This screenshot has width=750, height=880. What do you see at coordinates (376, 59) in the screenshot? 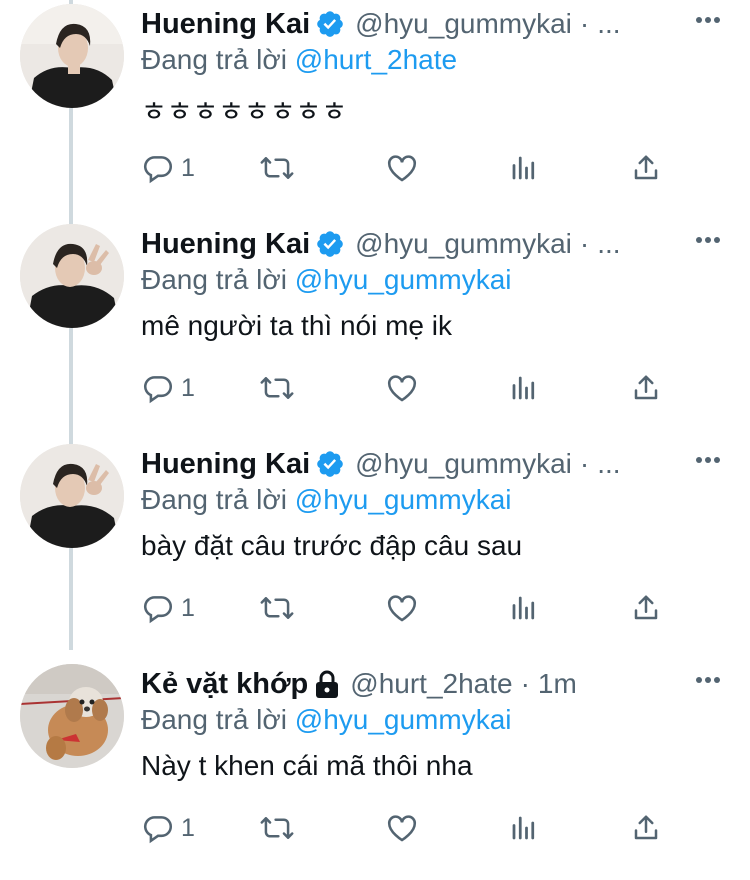
I see `replying-to-mention: @hurt_2hate` at bounding box center [376, 59].